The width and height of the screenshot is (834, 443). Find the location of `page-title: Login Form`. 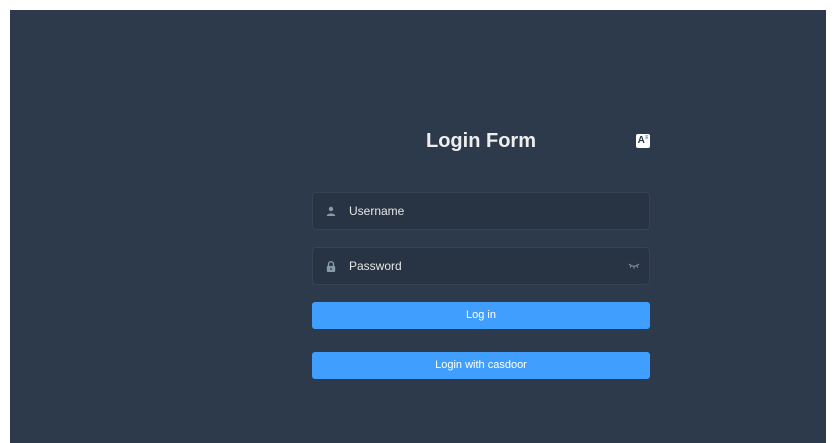

page-title: Login Form is located at coordinates (481, 141).